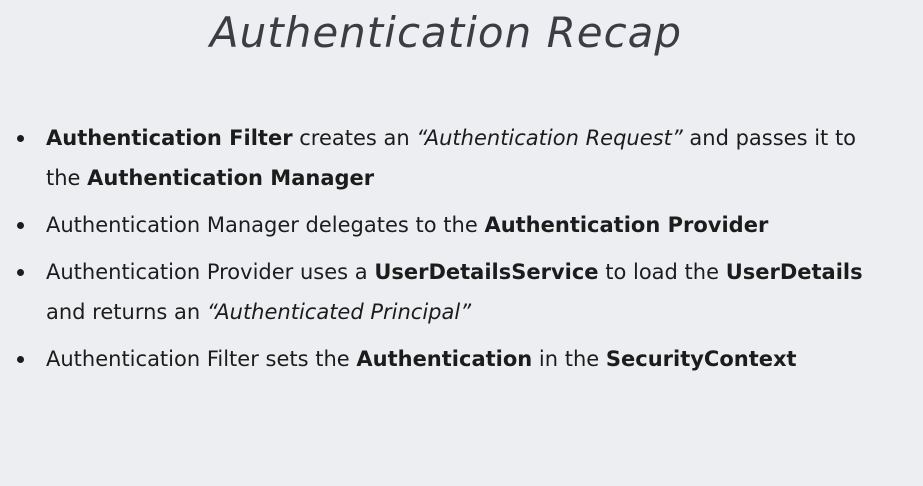 Image resolution: width=923 pixels, height=486 pixels. I want to click on bullet-text-bold: UserDetails, so click(794, 272).